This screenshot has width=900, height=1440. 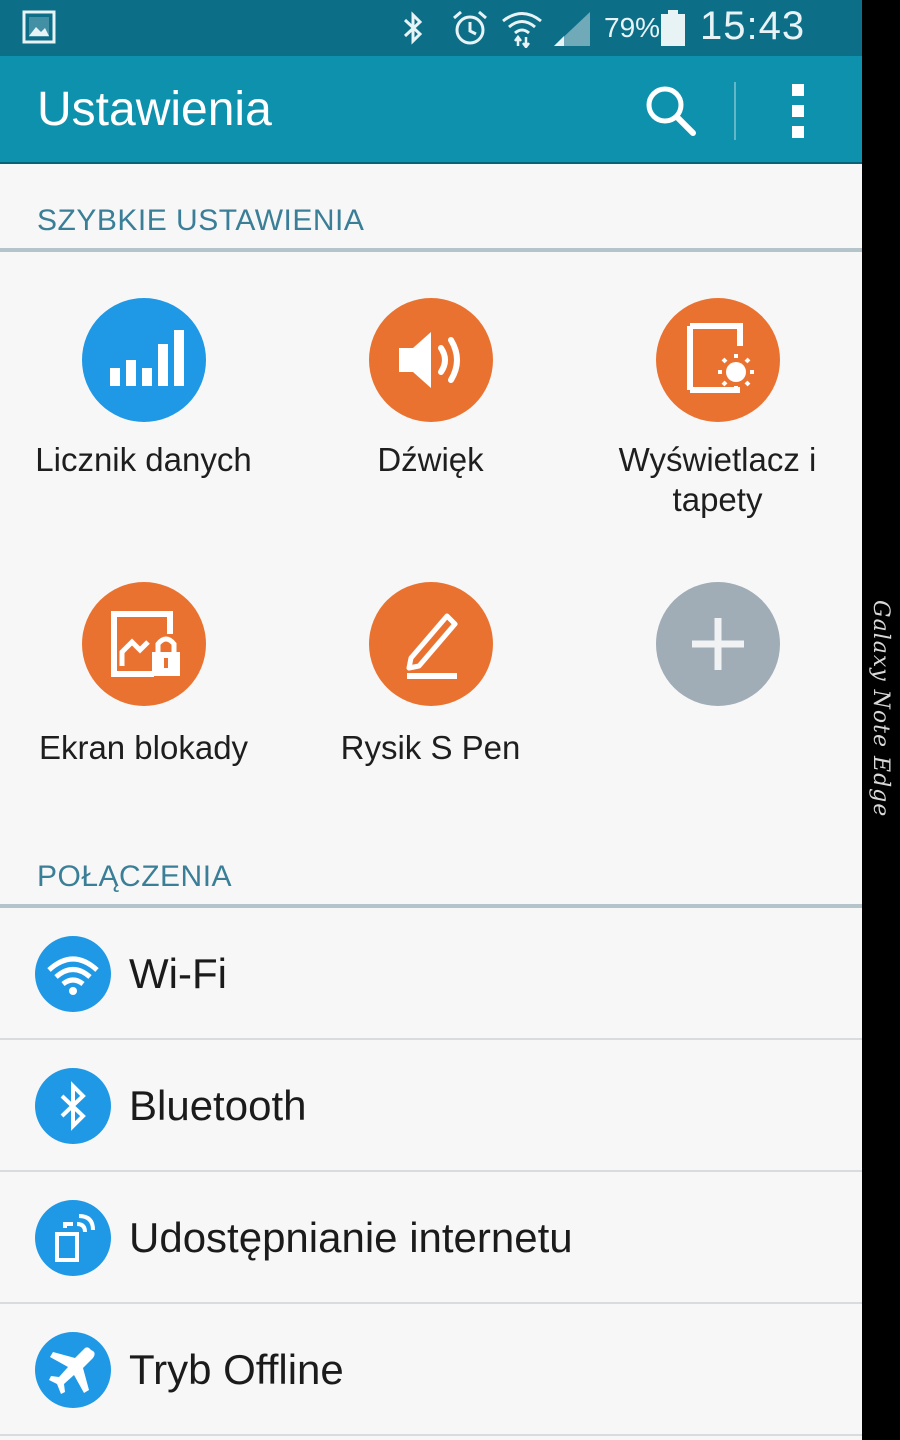 I want to click on tile-label: Rysik S Pen, so click(x=430, y=747).